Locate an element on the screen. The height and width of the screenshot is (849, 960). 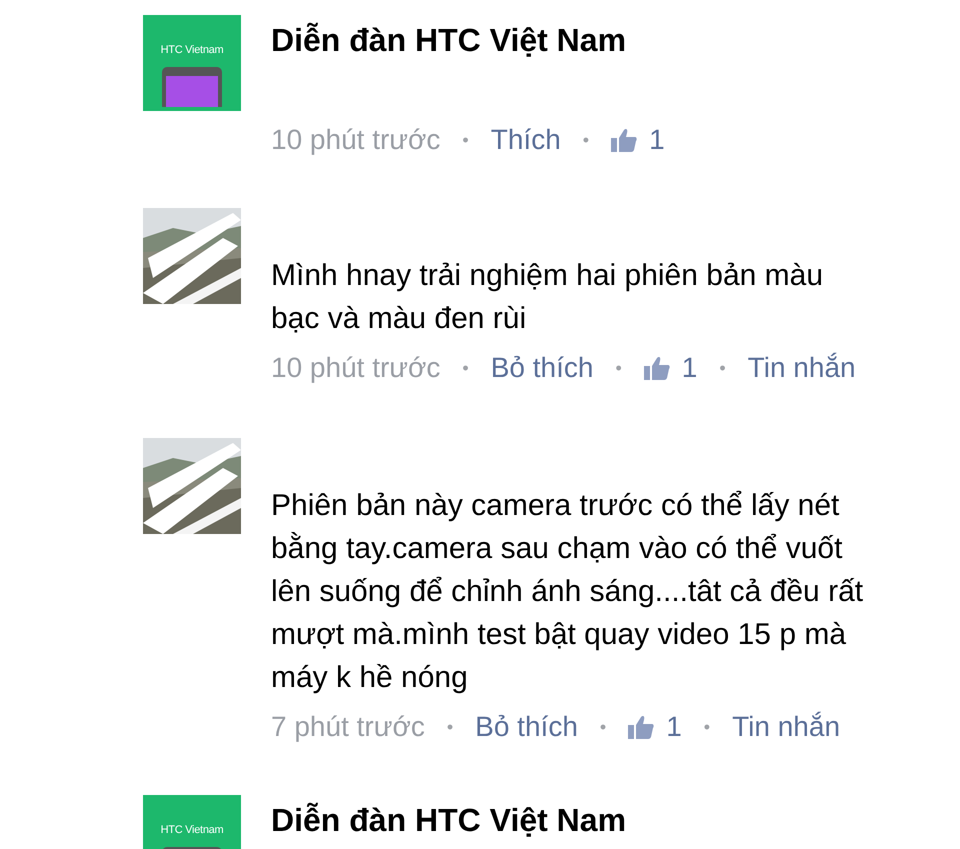
timestamp: 7 phút trước is located at coordinates (348, 727).